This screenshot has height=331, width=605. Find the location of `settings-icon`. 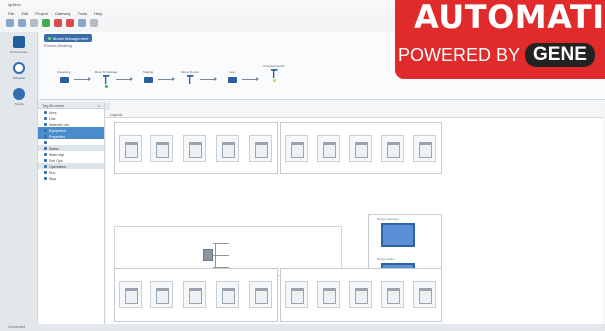

settings-icon is located at coordinates (94, 23).